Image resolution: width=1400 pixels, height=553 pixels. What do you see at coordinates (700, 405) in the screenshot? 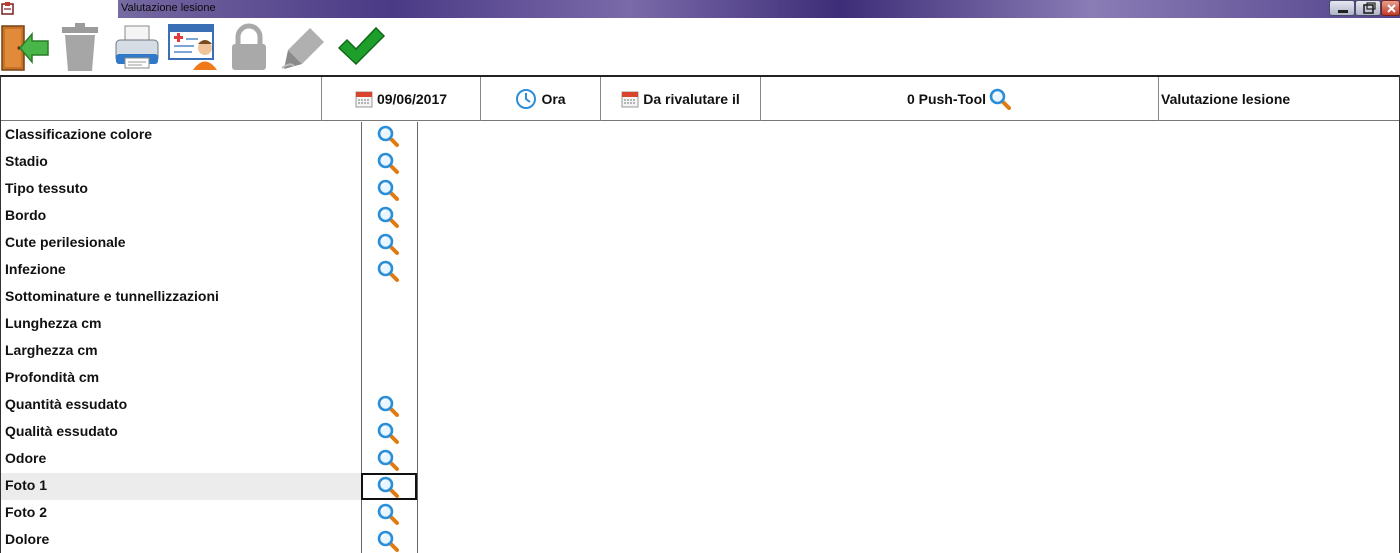
I see `table-row: Quantità essudato` at bounding box center [700, 405].